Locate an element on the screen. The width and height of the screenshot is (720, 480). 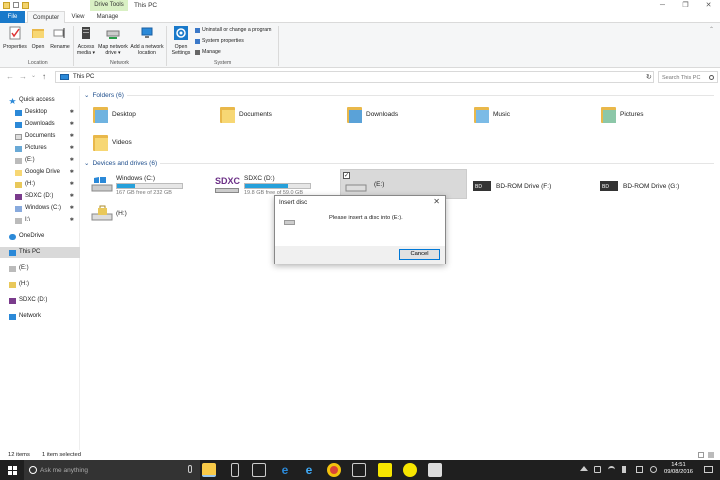
sidebar-item-quick-access: Quick access is located at coordinates (40, 100).